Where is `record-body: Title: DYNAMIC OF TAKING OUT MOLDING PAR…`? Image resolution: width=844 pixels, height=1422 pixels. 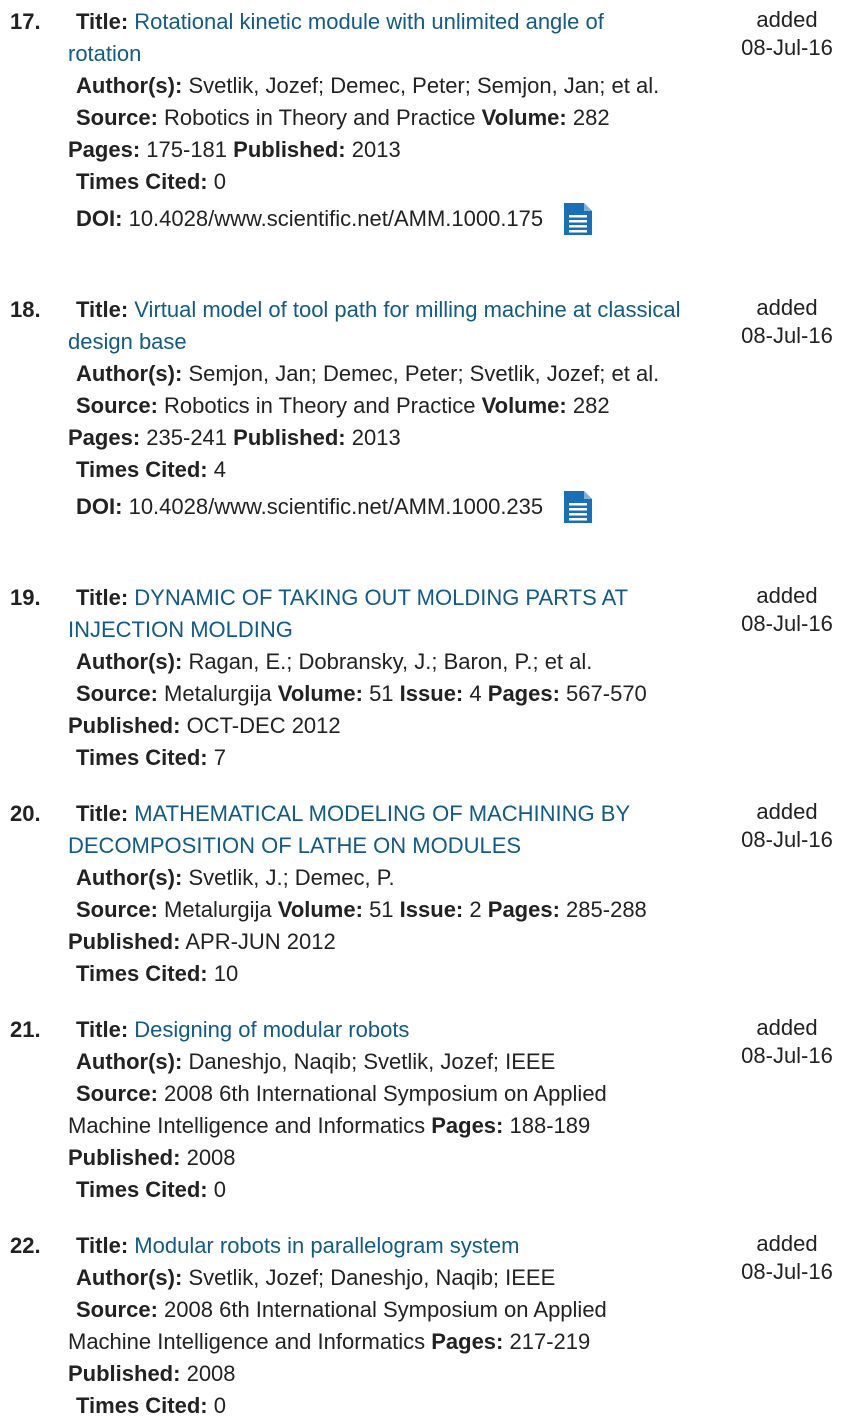 record-body: Title: DYNAMIC OF TAKING OUT MOLDING PAR… is located at coordinates (375, 678).